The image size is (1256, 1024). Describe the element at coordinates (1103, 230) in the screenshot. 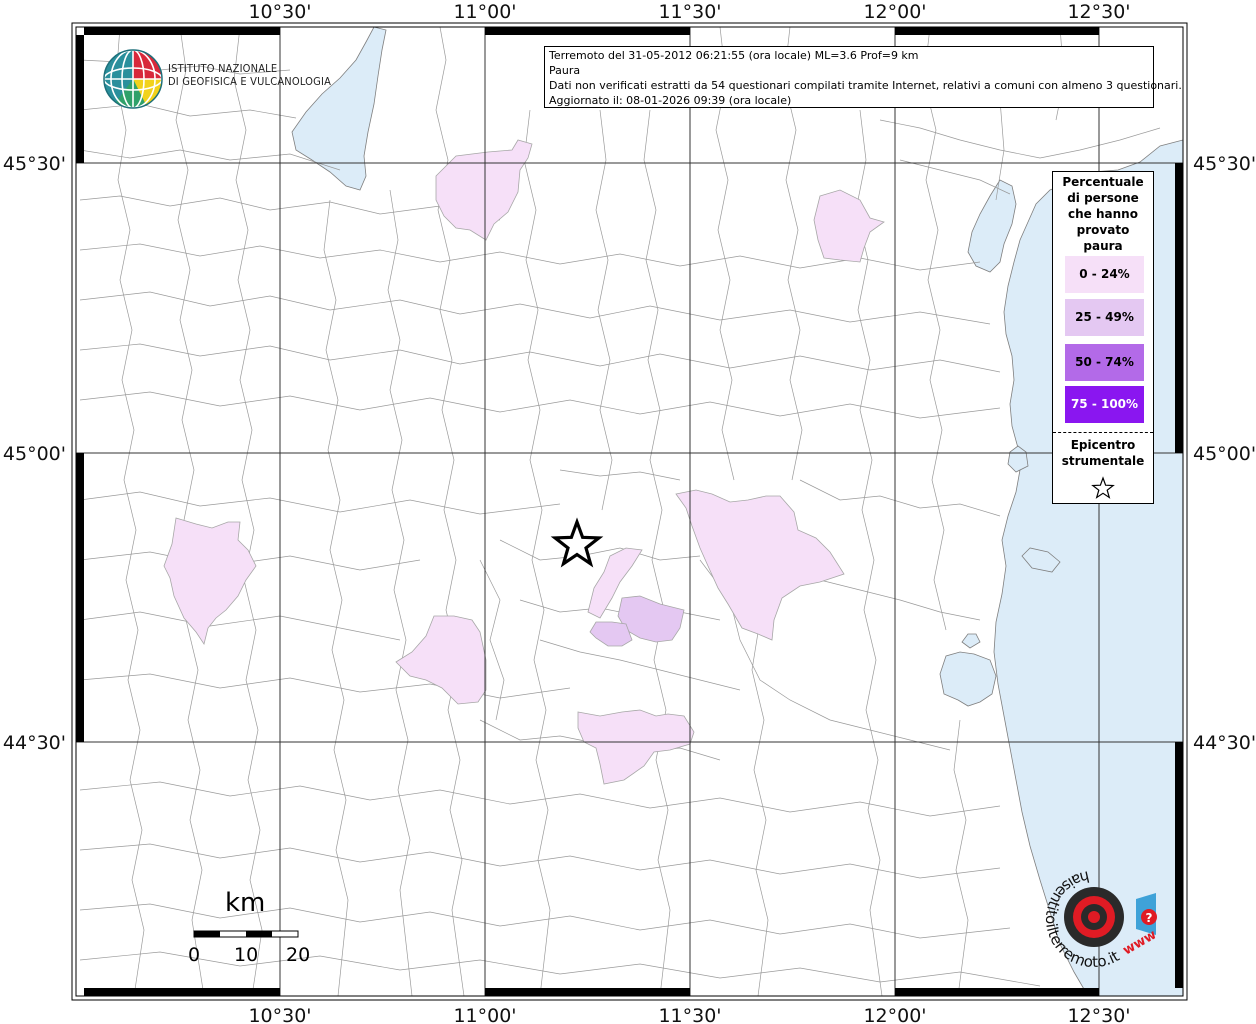

I see `legend-title-line: provato` at that location.